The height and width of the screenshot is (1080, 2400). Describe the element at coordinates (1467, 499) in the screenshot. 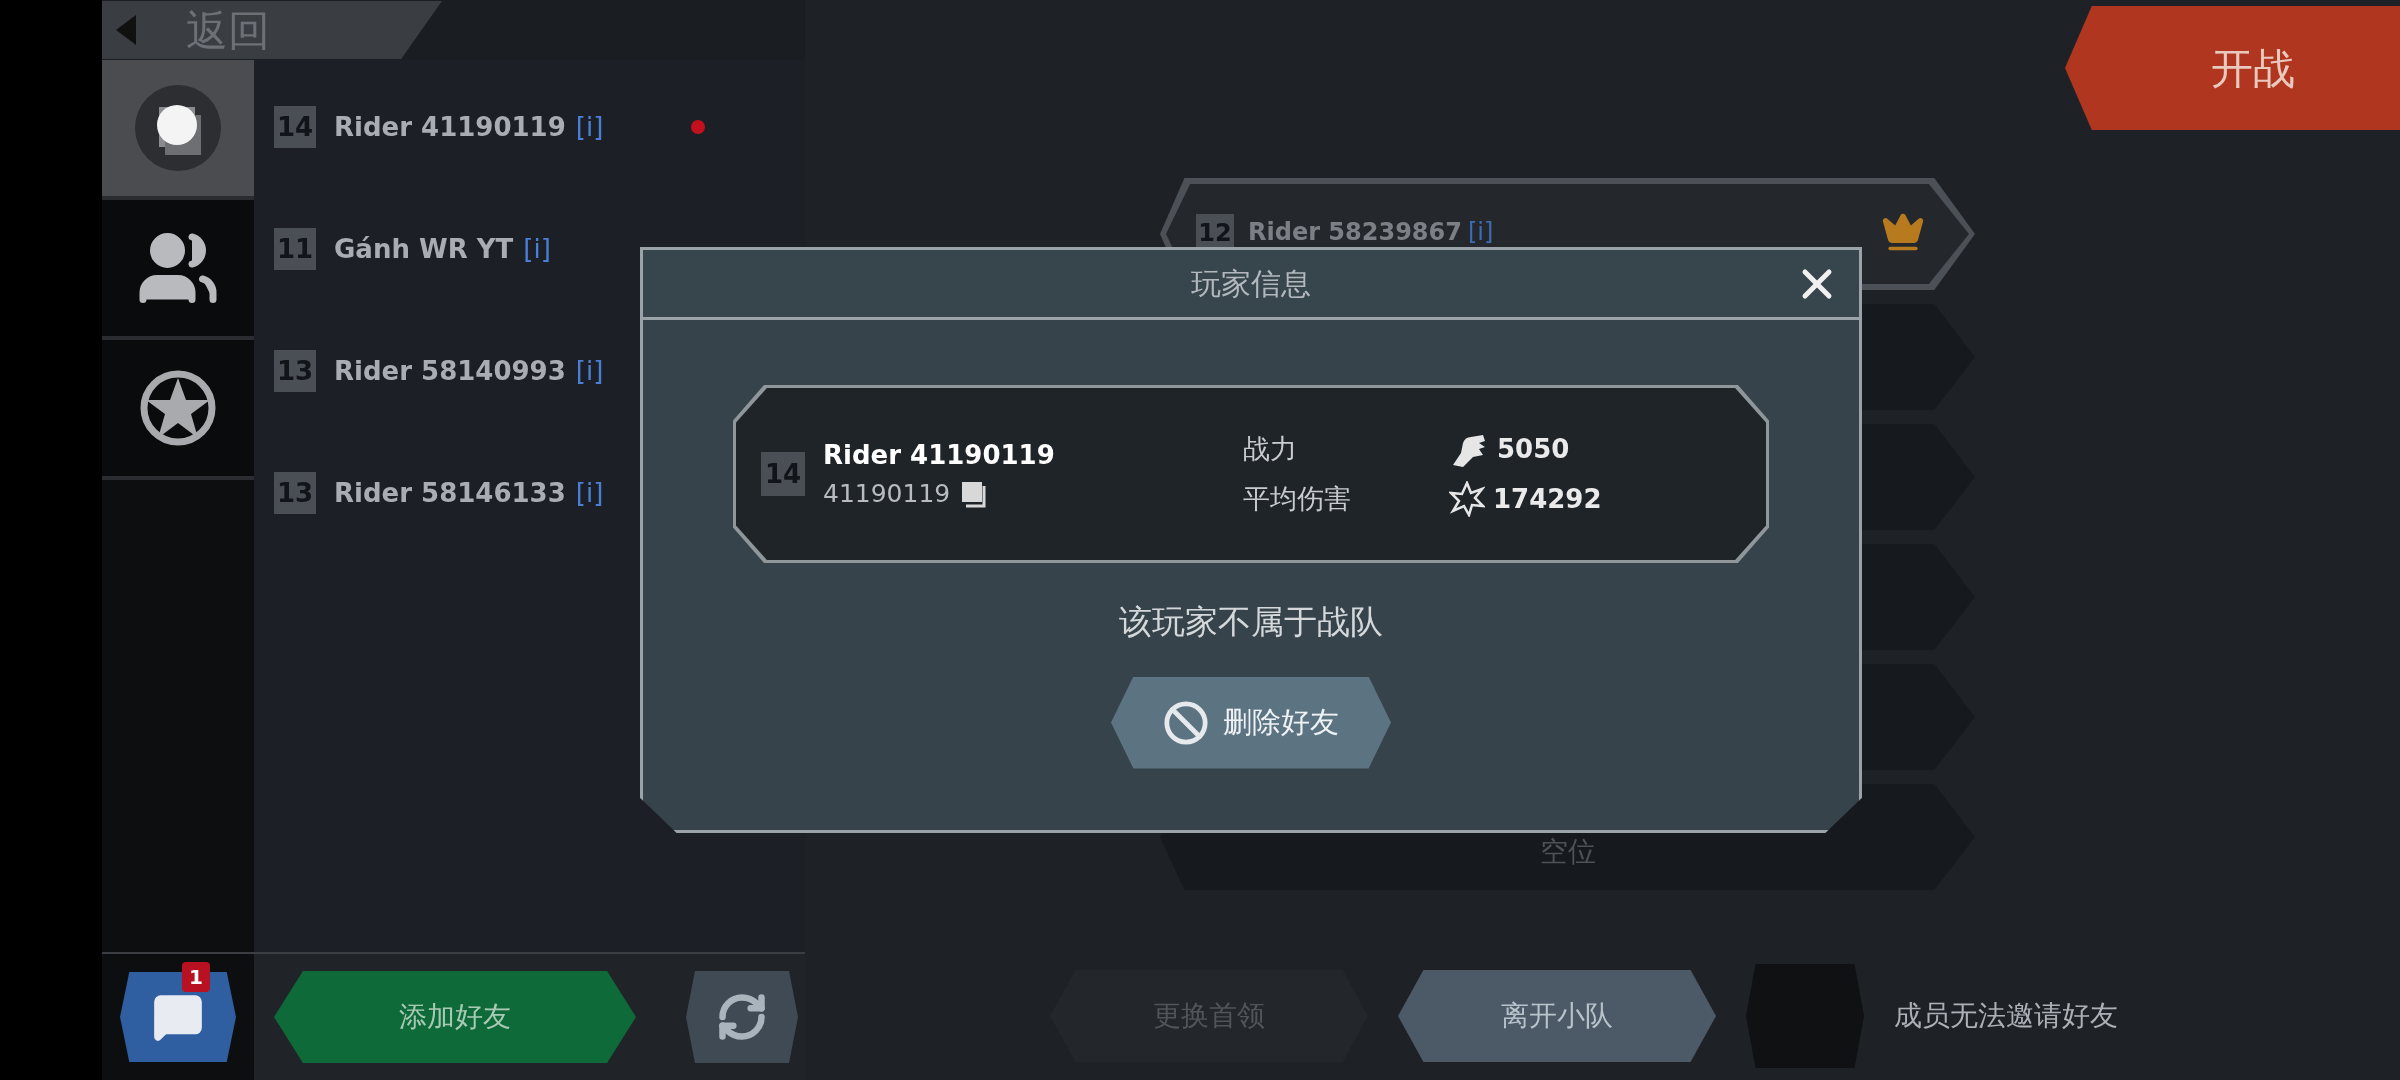

I see `burst-icon` at that location.